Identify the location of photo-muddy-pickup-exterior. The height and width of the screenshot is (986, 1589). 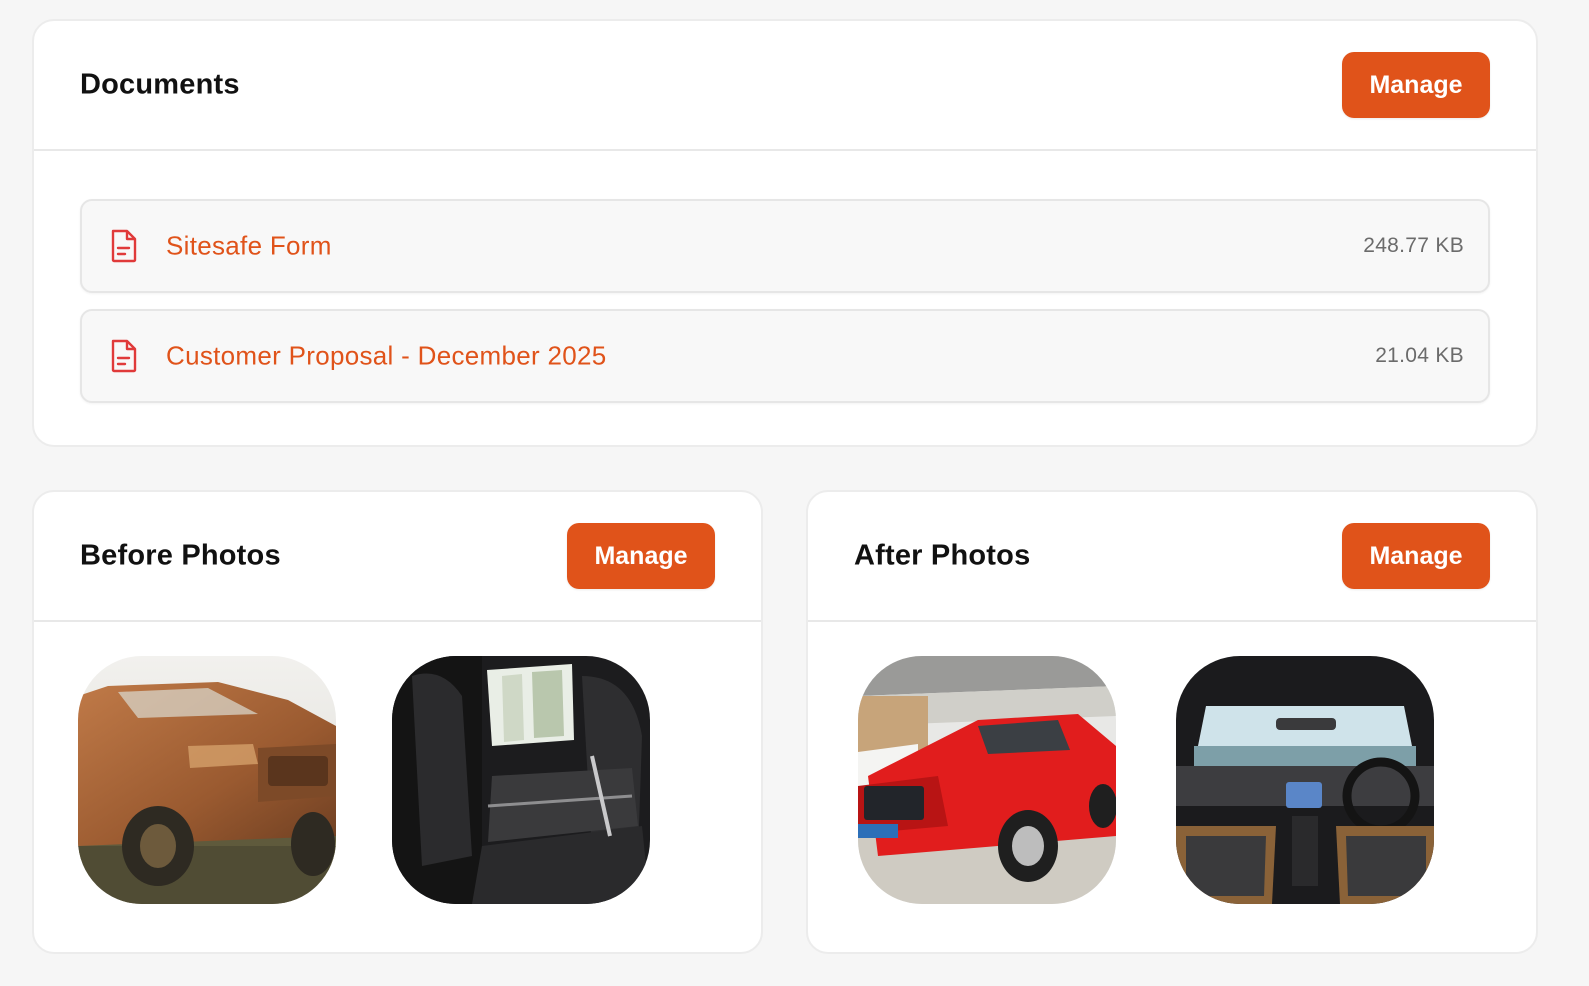
(207, 780).